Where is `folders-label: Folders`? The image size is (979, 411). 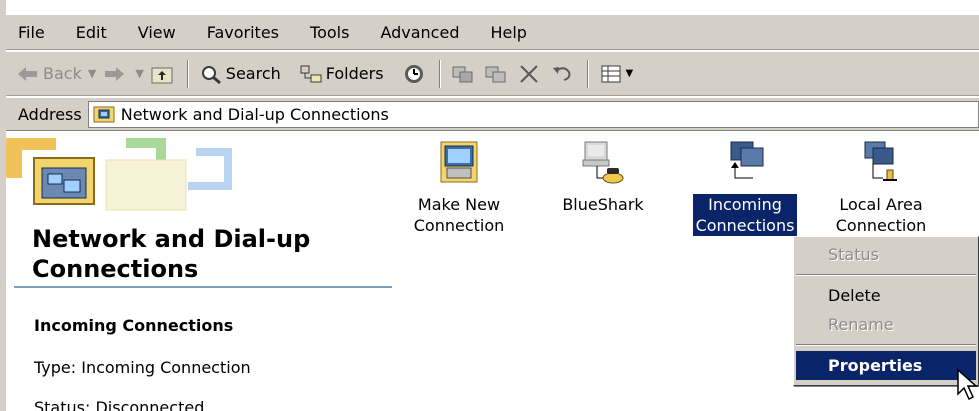
folders-label: Folders is located at coordinates (354, 73).